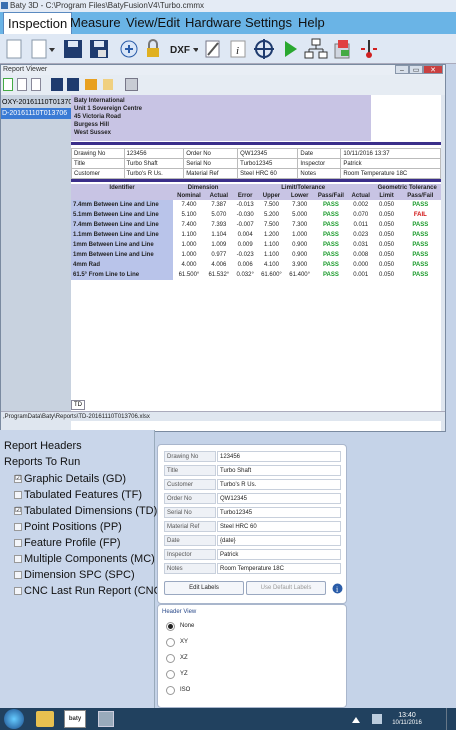 The width and height of the screenshot is (456, 730). I want to click on table-cell: -0.007, so click(245, 225).